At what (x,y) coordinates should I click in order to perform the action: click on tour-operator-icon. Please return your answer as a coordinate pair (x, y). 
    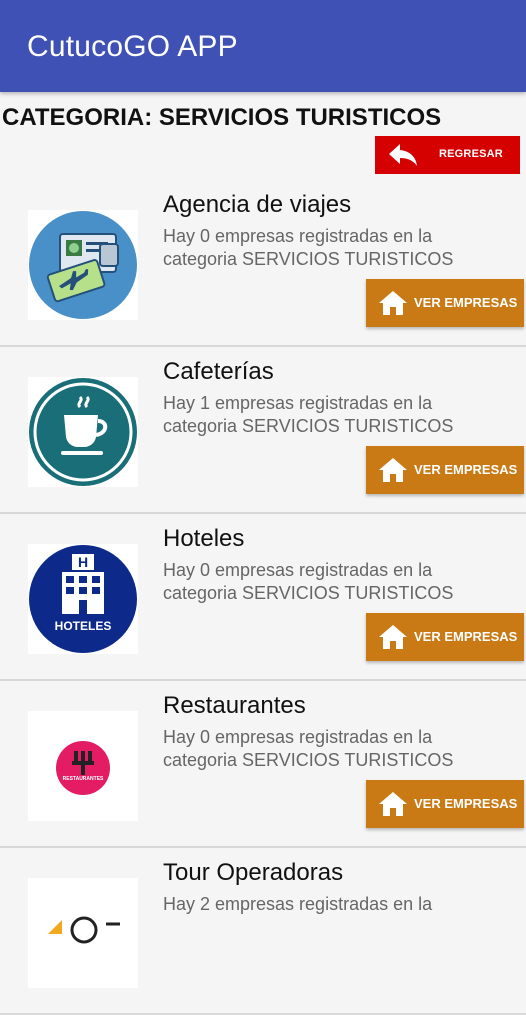
    Looking at the image, I should click on (84, 930).